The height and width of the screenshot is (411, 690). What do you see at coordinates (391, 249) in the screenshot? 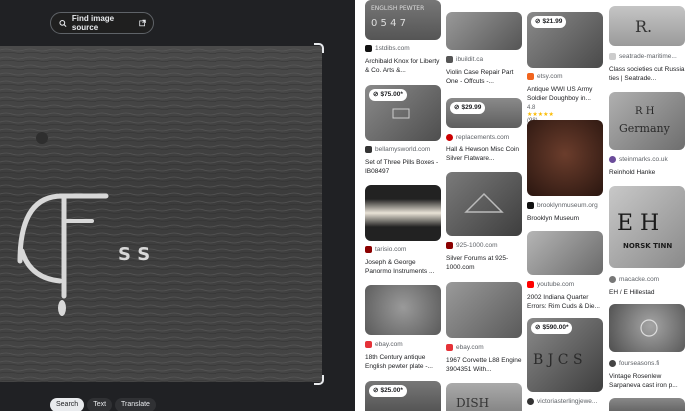
I see `result-source: tarisio.com` at bounding box center [391, 249].